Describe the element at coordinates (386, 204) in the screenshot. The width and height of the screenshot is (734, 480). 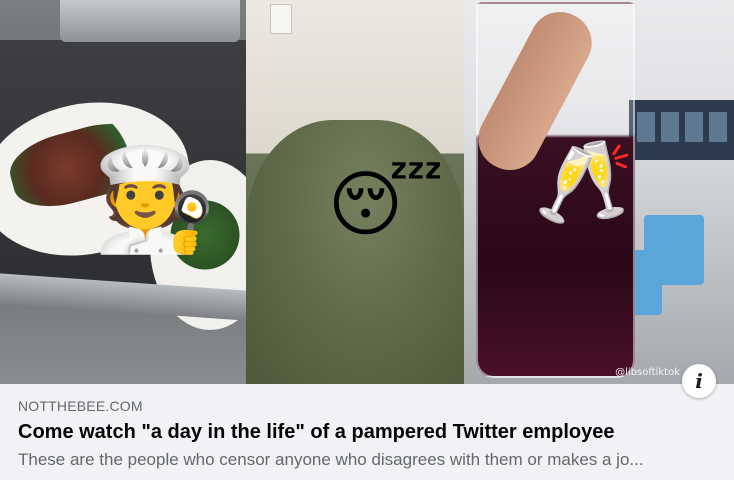
I see `sleeping-face-emoji-icon: 😴` at that location.